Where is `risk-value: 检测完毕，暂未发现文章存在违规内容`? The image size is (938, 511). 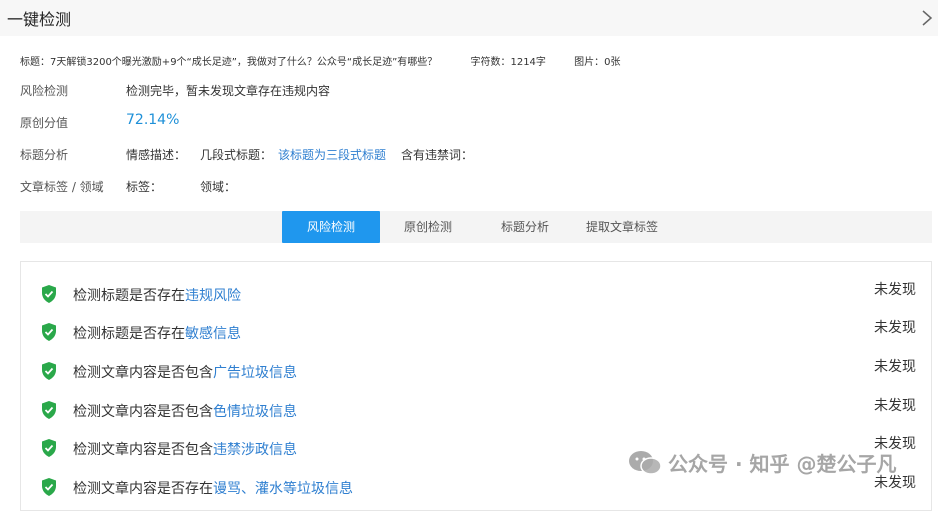
risk-value: 检测完毕，暂未发现文章存在违规内容 is located at coordinates (228, 91).